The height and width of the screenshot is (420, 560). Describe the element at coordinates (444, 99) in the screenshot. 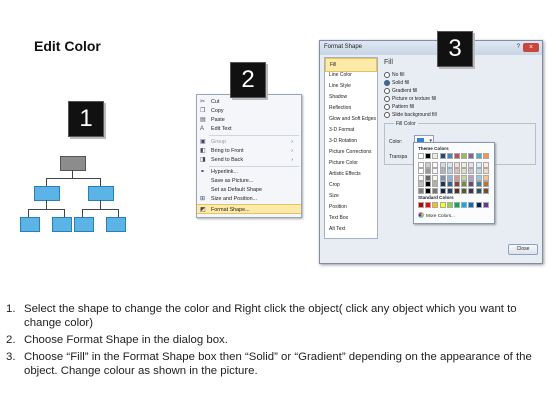

I see `radio-picture-fill: Picture or texture fill` at that location.